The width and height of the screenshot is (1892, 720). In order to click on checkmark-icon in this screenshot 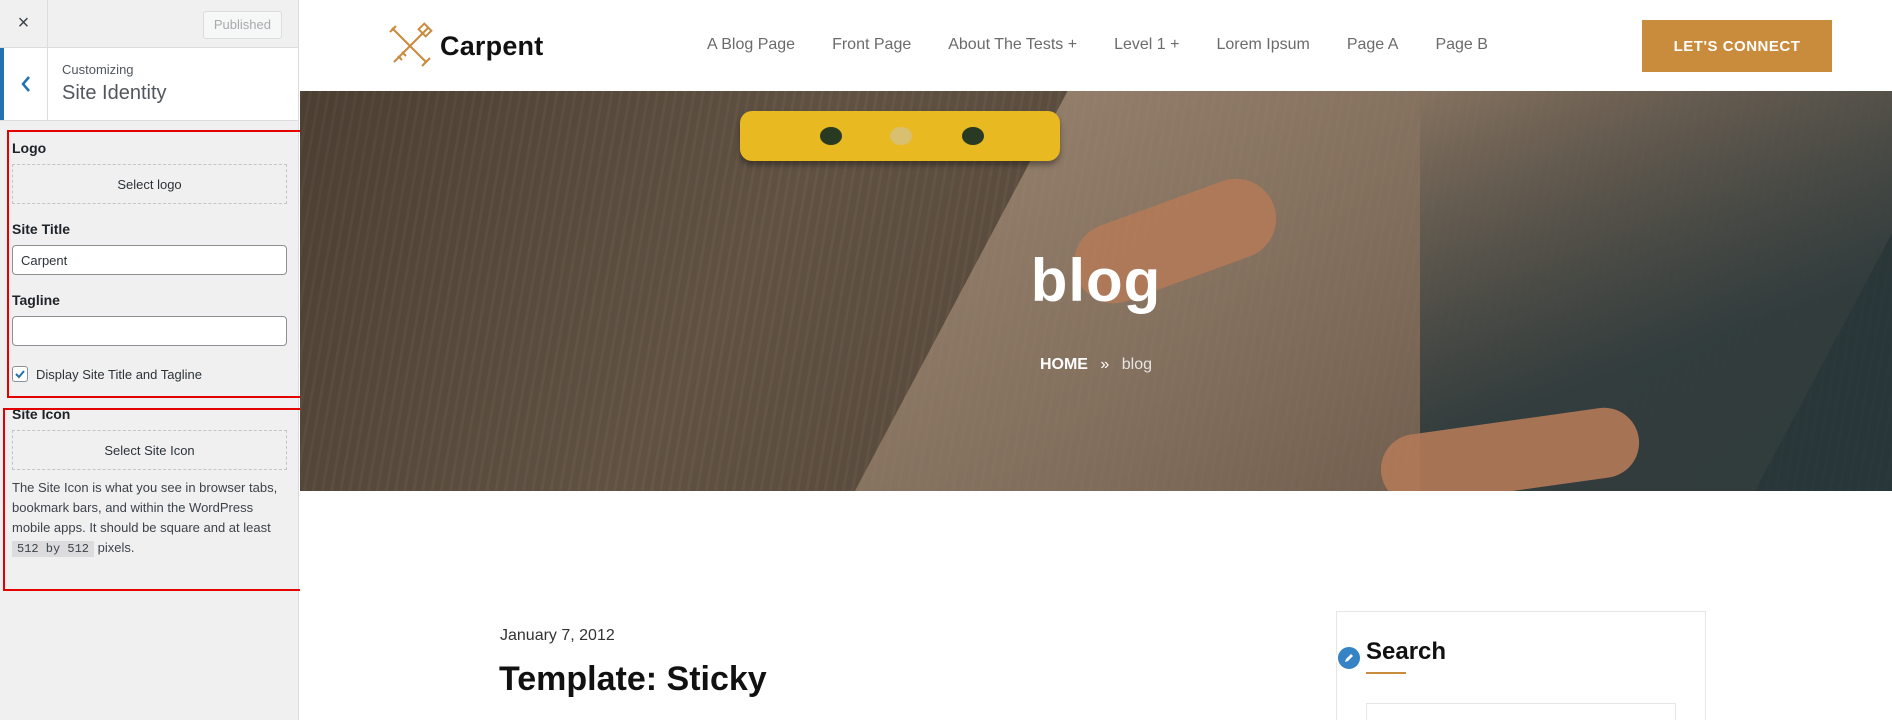, I will do `click(20, 374)`.